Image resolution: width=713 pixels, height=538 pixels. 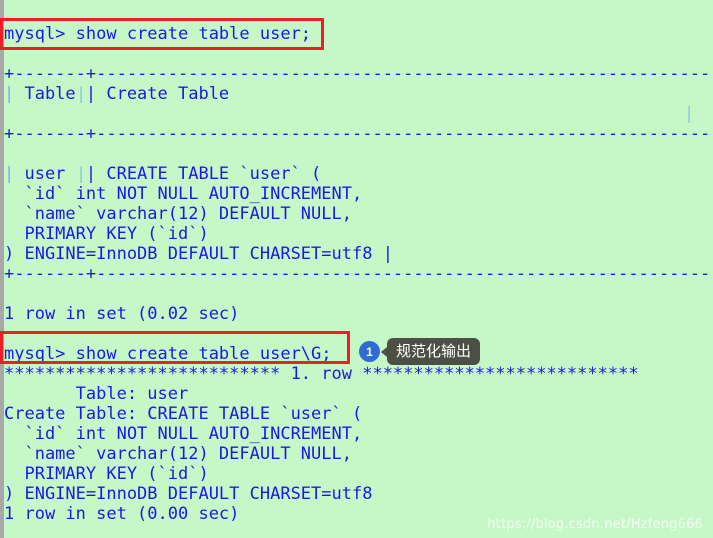 What do you see at coordinates (188, 494) in the screenshot?
I see `terminal-line: ) ENGINE=InnoDB DEFAULT CHARSET=utf8` at bounding box center [188, 494].